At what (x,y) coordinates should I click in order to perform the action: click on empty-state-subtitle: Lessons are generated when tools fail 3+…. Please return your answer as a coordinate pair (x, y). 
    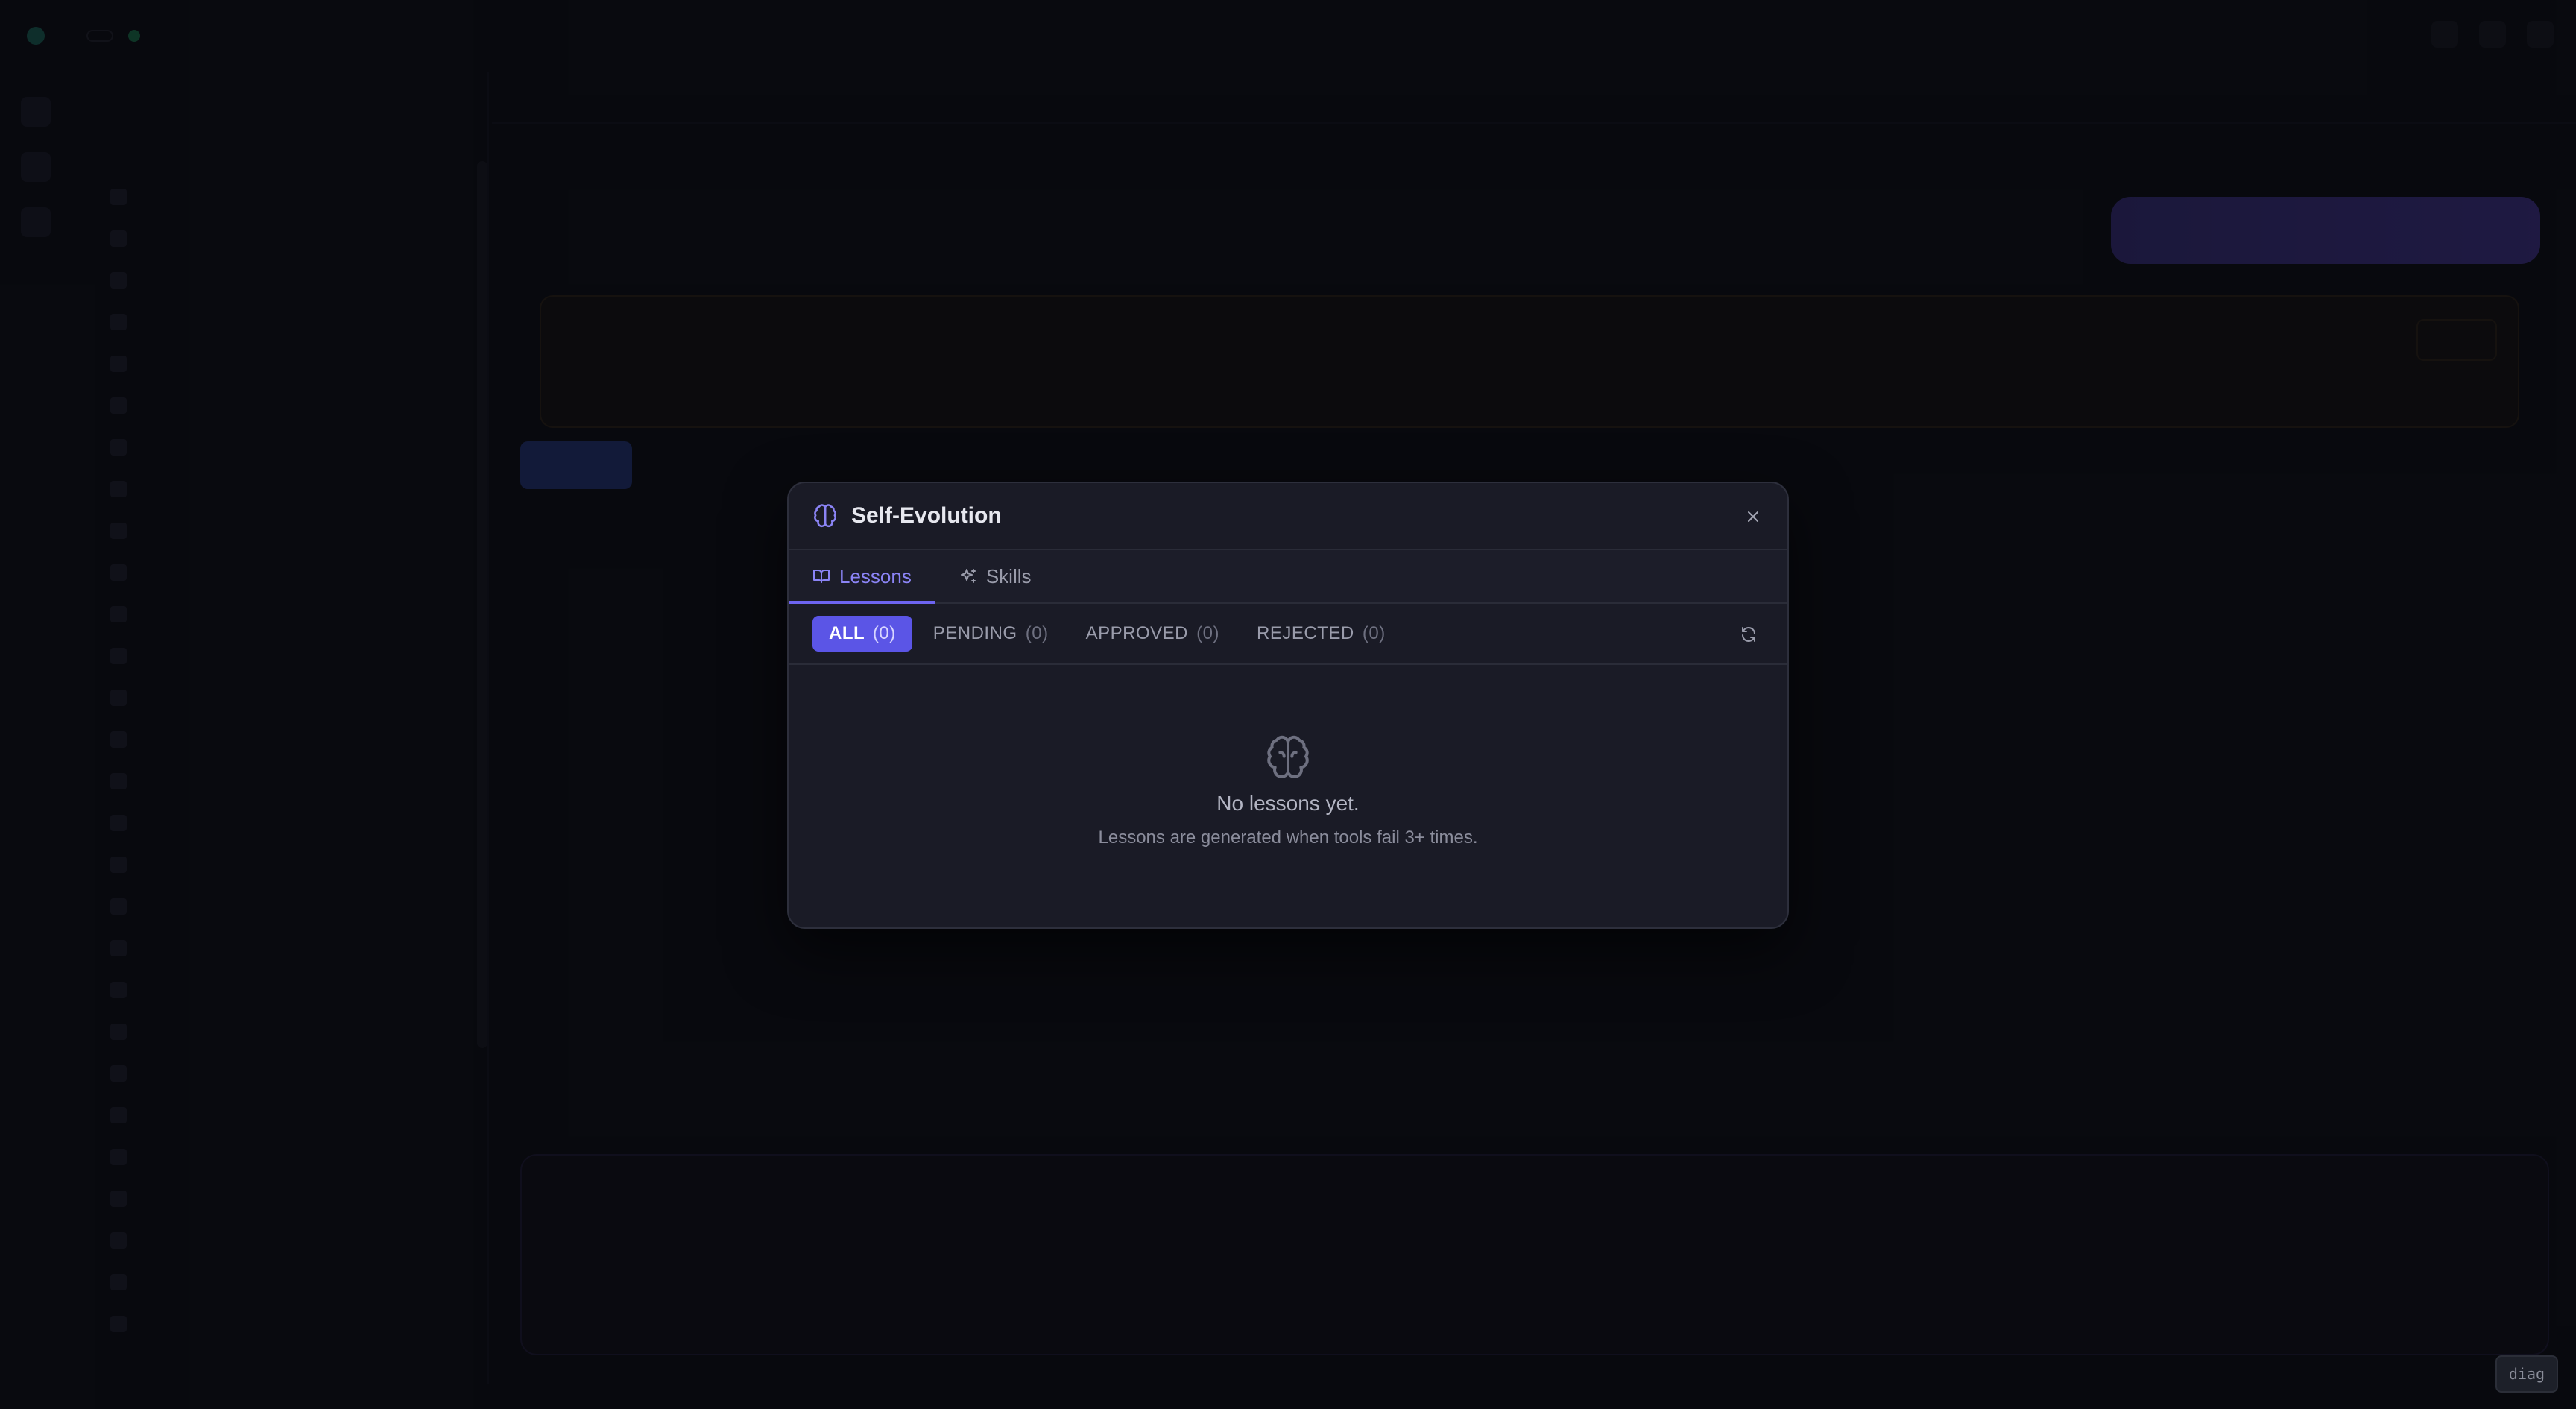
    Looking at the image, I should click on (1288, 838).